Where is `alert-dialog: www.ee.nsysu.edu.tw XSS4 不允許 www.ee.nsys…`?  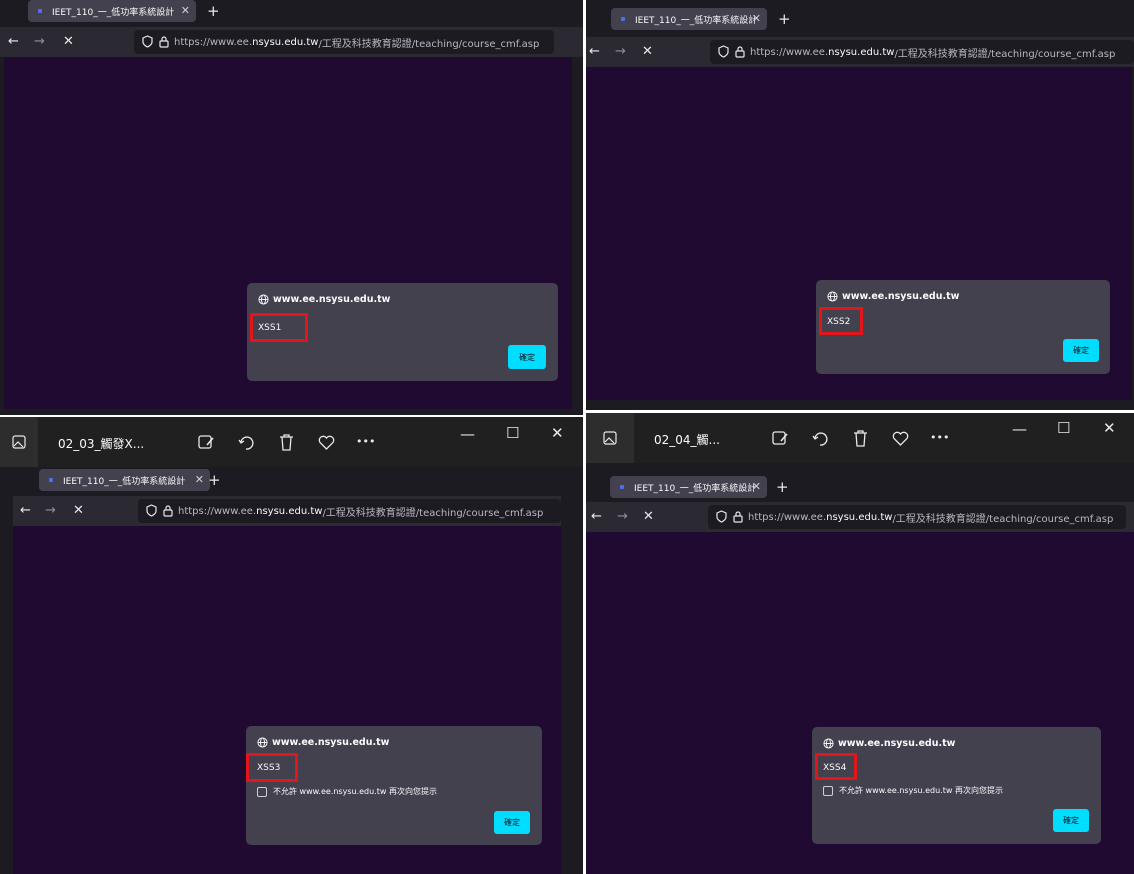
alert-dialog: www.ee.nsysu.edu.tw XSS4 不允許 www.ee.nsys… is located at coordinates (956, 785).